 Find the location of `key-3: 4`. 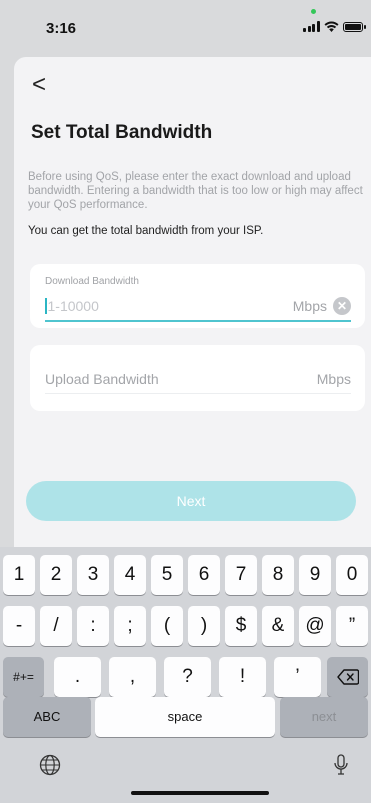

key-3: 4 is located at coordinates (130, 575).